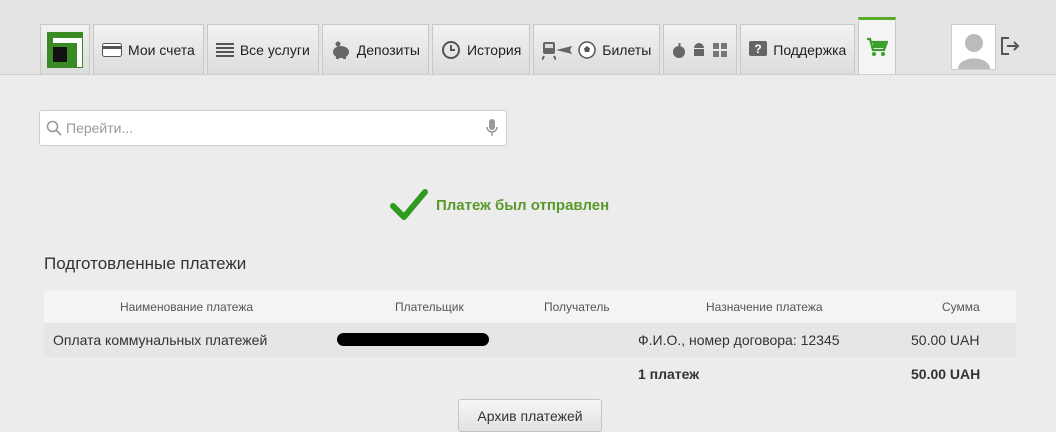  I want to click on status-message: Платеж был отправлен, so click(523, 205).